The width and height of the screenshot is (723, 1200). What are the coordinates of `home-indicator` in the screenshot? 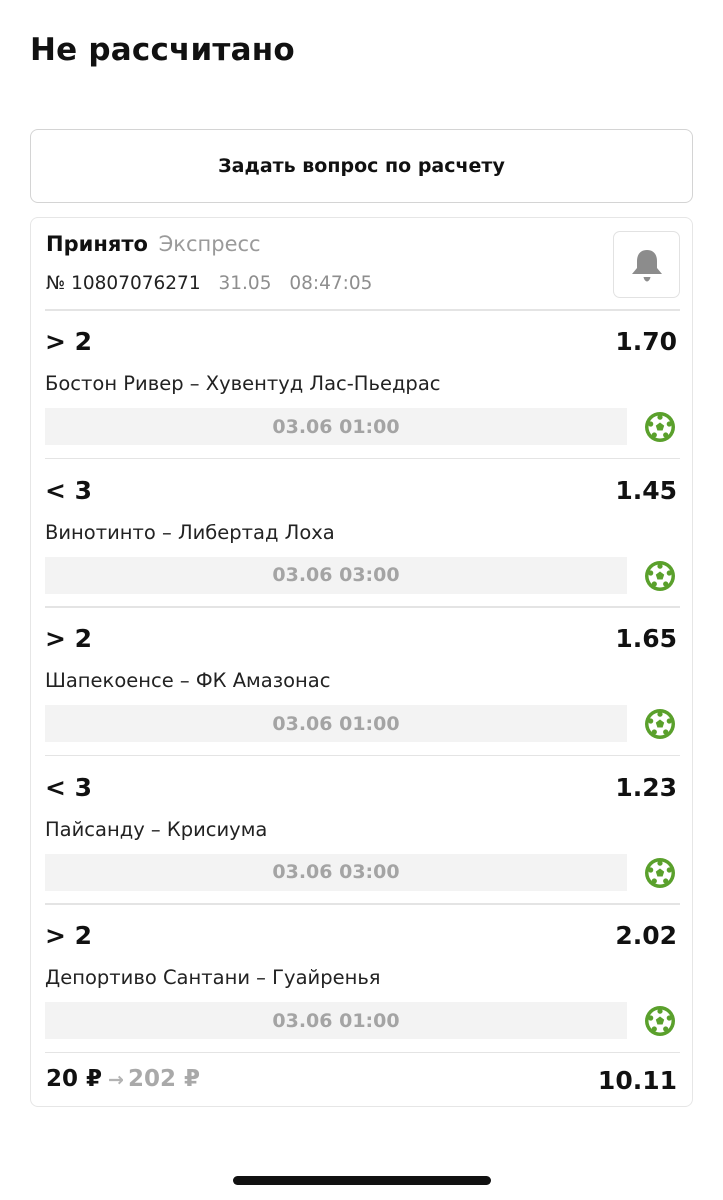 It's located at (362, 1180).